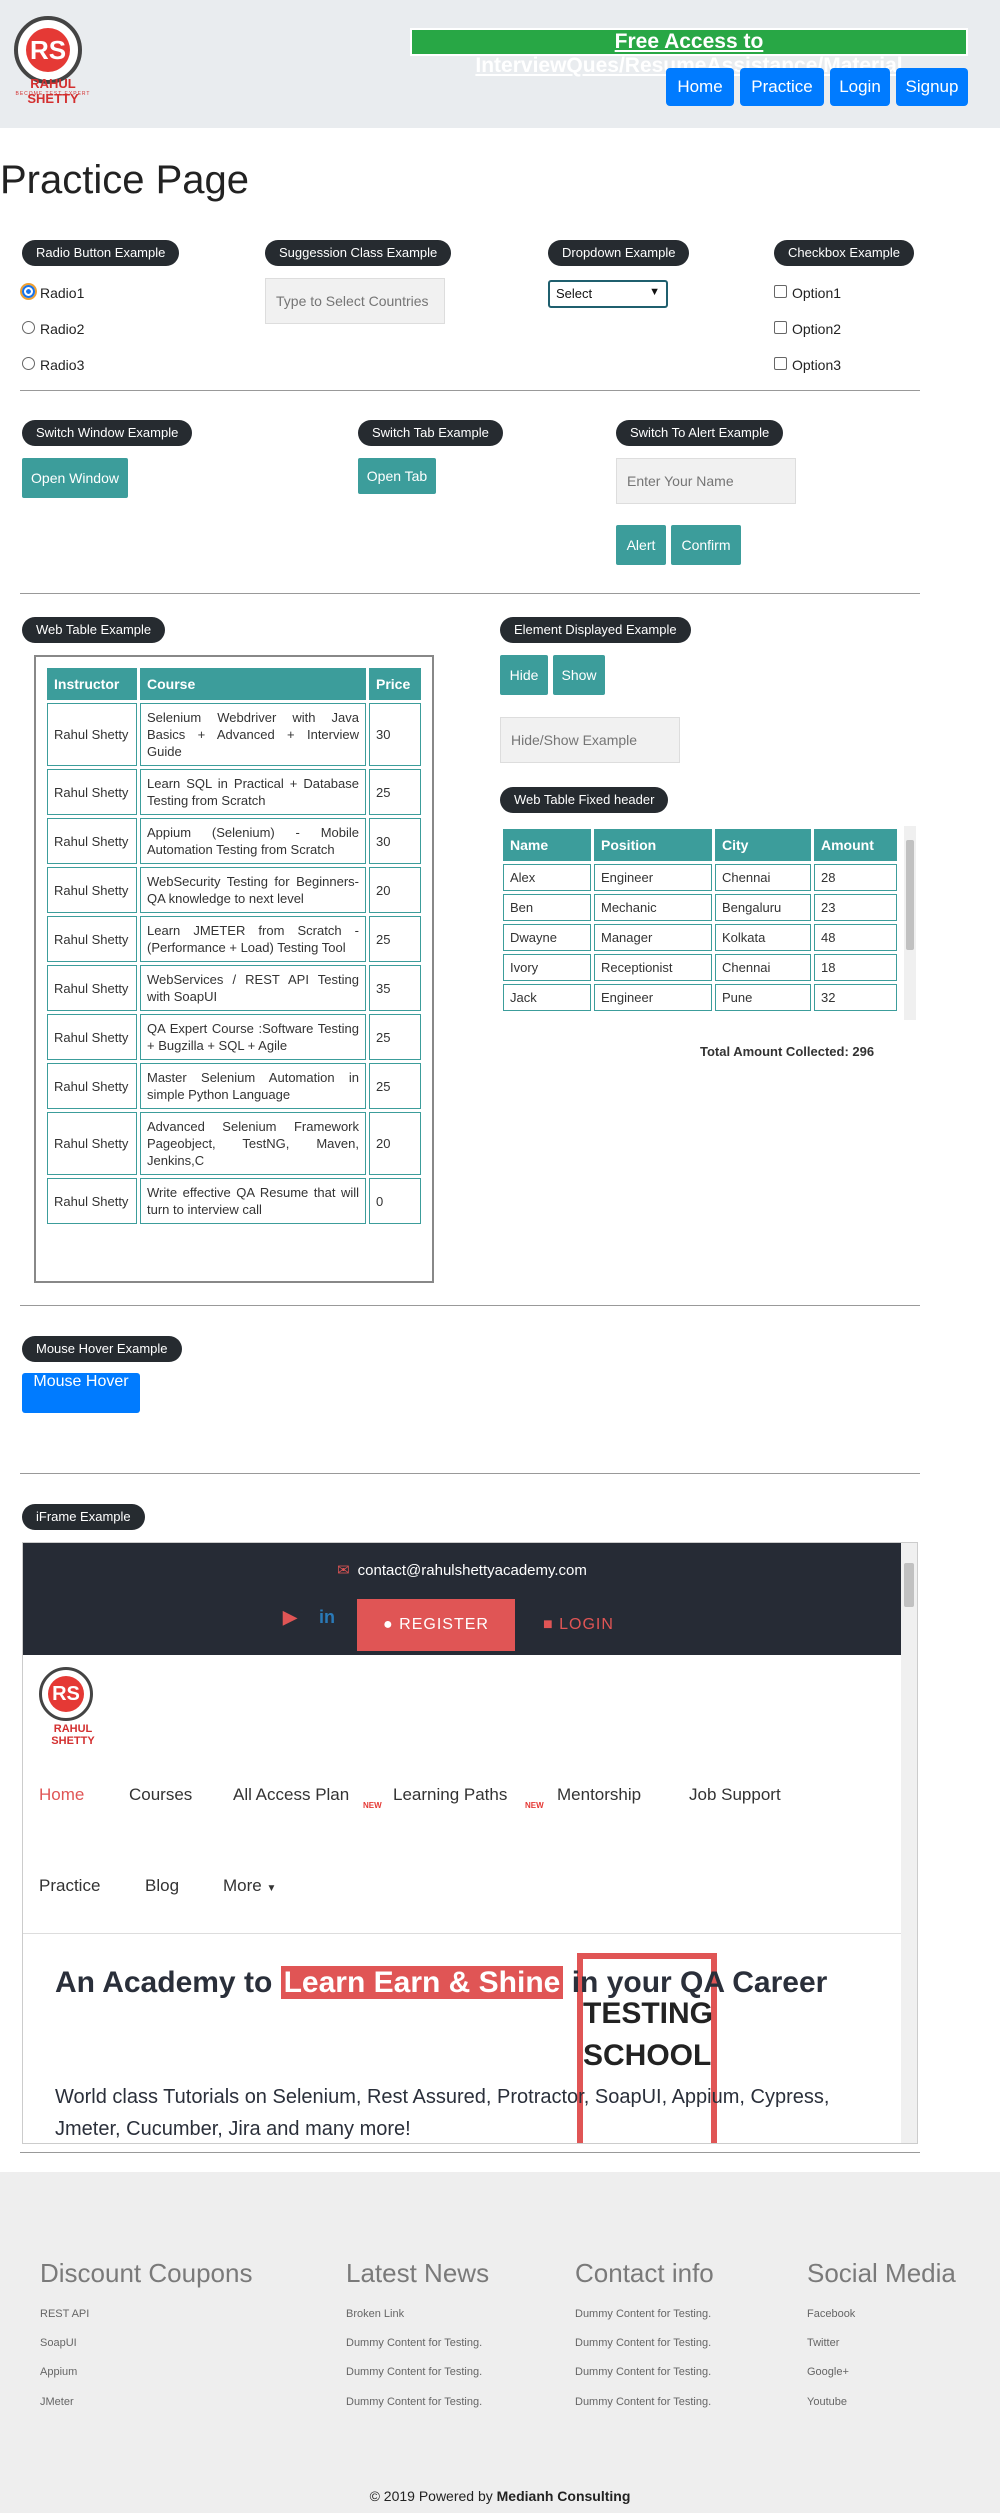 The height and width of the screenshot is (2513, 1000). I want to click on checkbox-section-title: Checkbox Example, so click(844, 253).